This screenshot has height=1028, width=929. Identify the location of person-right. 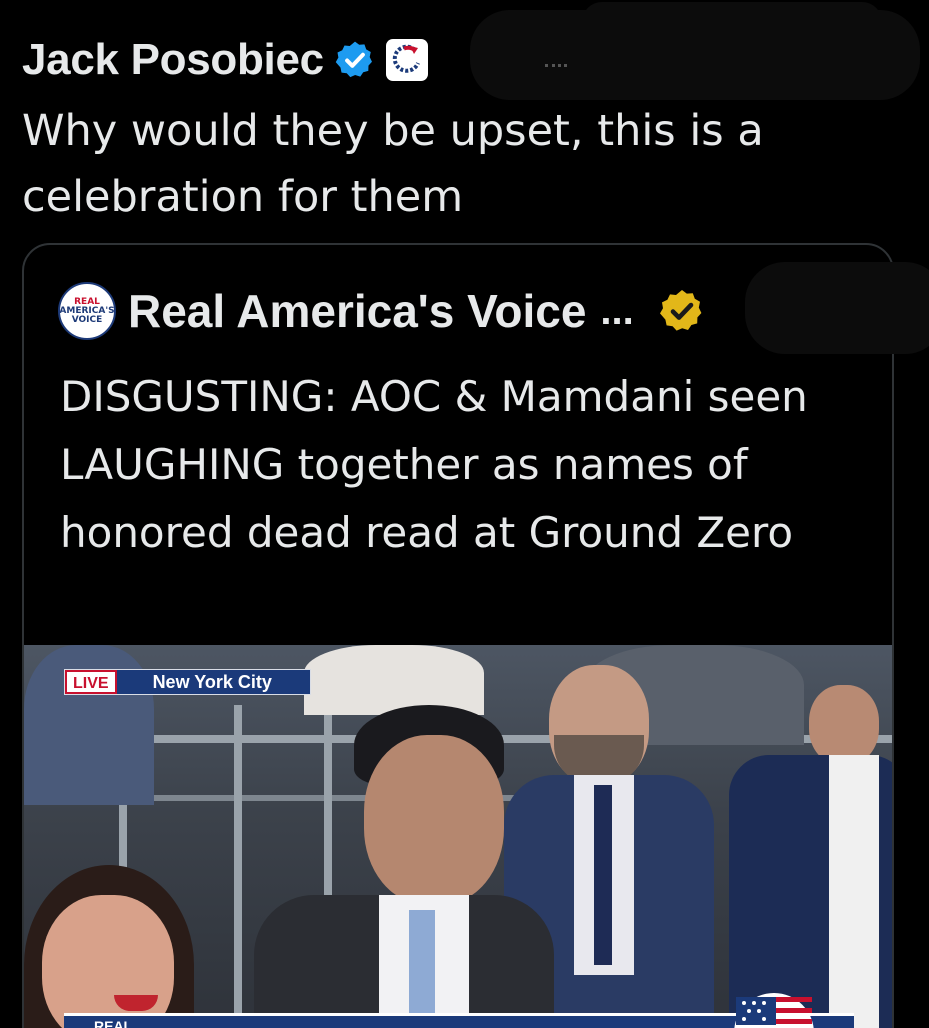
(810, 856).